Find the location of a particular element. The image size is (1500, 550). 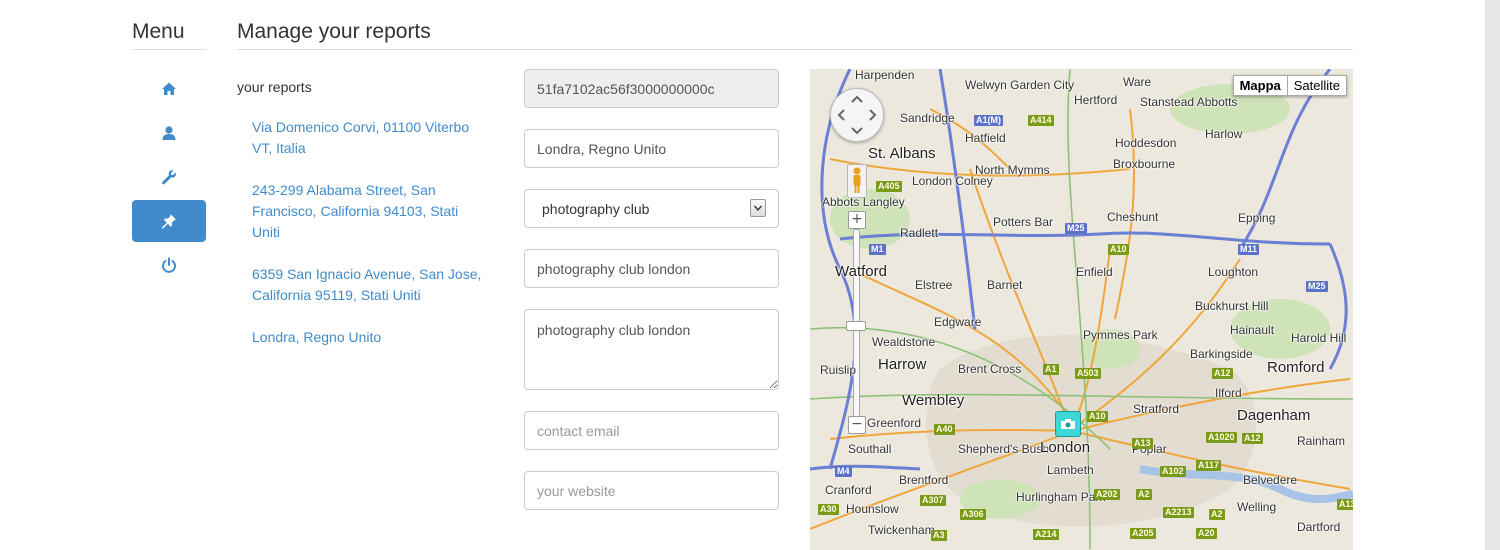

camera-icon is located at coordinates (1068, 424).